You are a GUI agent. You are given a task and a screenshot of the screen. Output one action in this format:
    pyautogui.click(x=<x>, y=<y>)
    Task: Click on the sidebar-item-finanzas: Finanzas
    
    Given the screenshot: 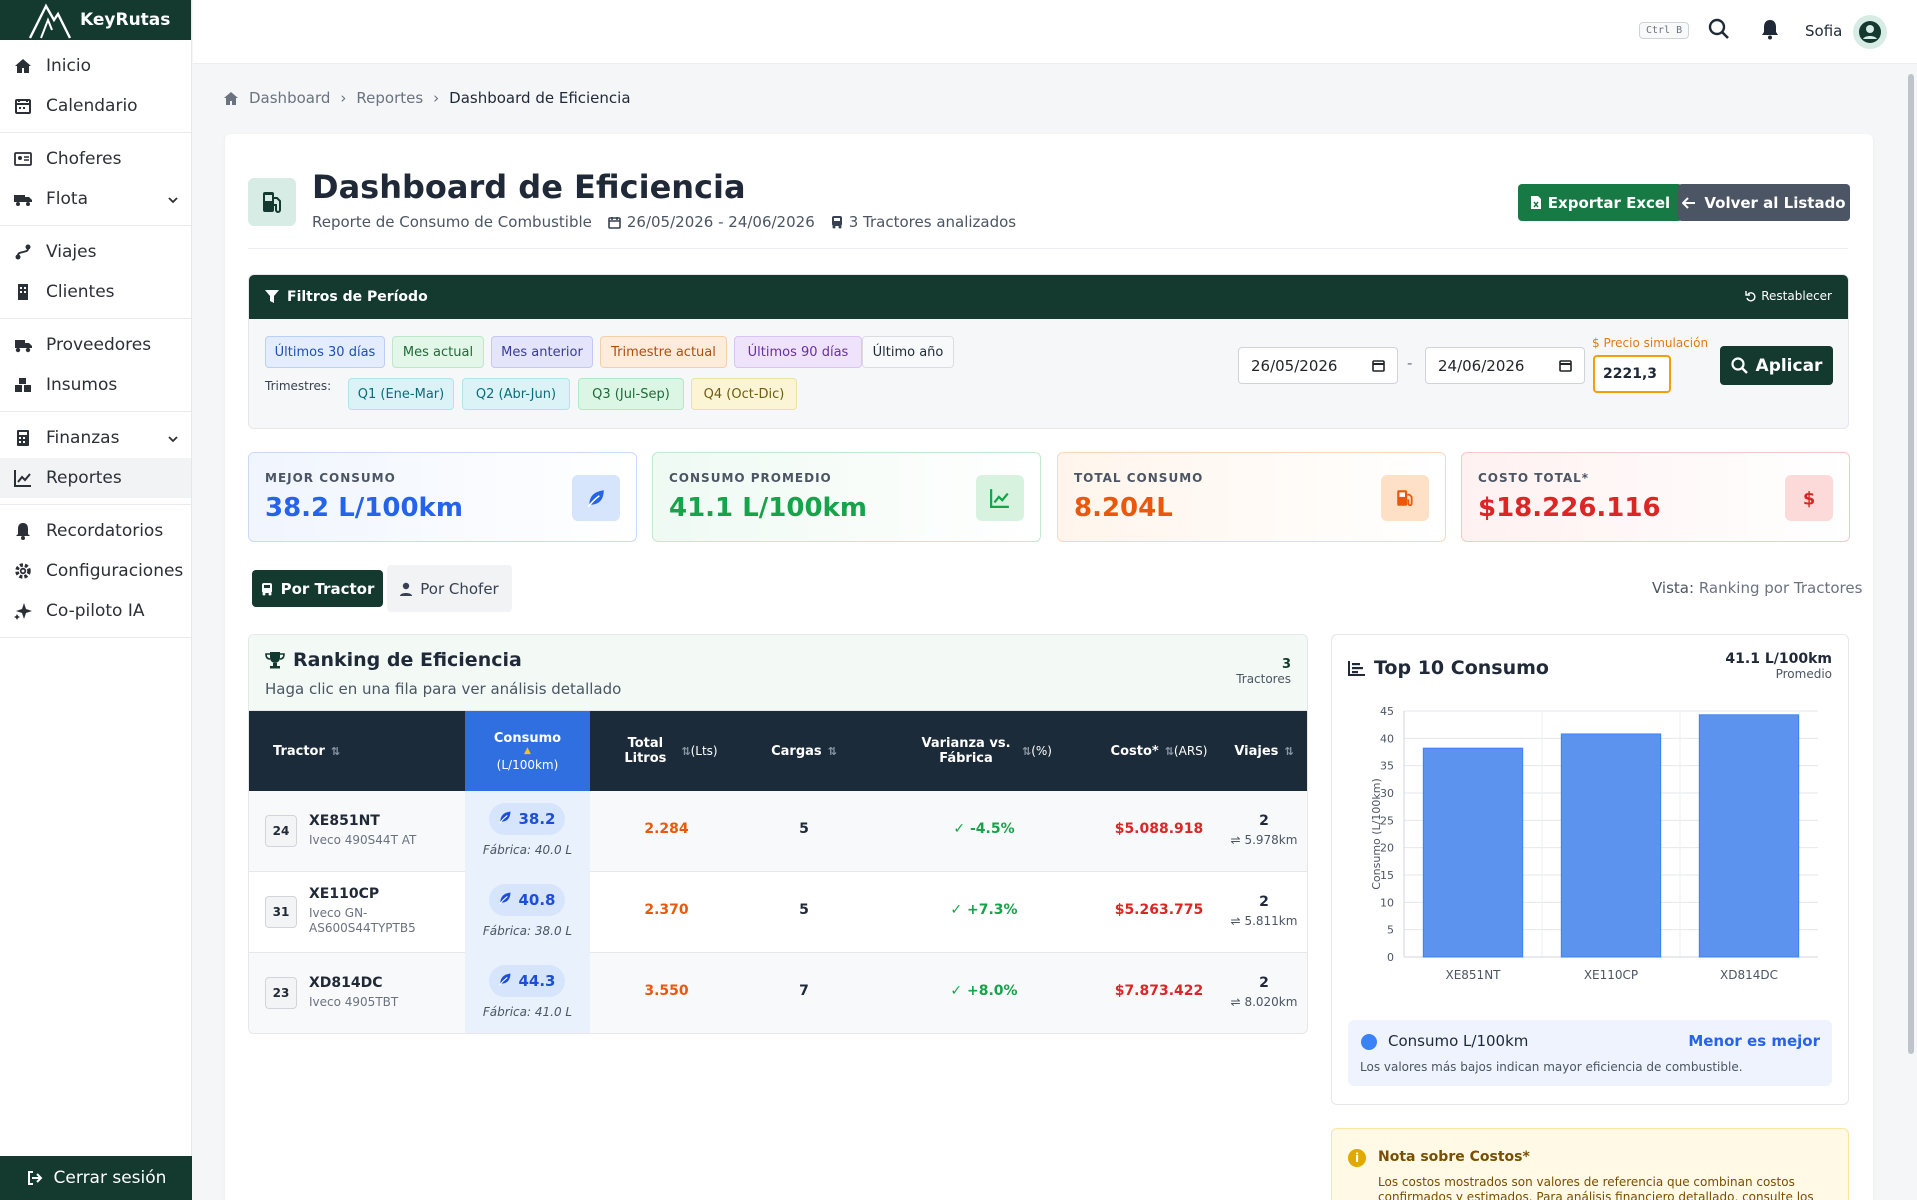 What is the action you would take?
    pyautogui.click(x=95, y=438)
    